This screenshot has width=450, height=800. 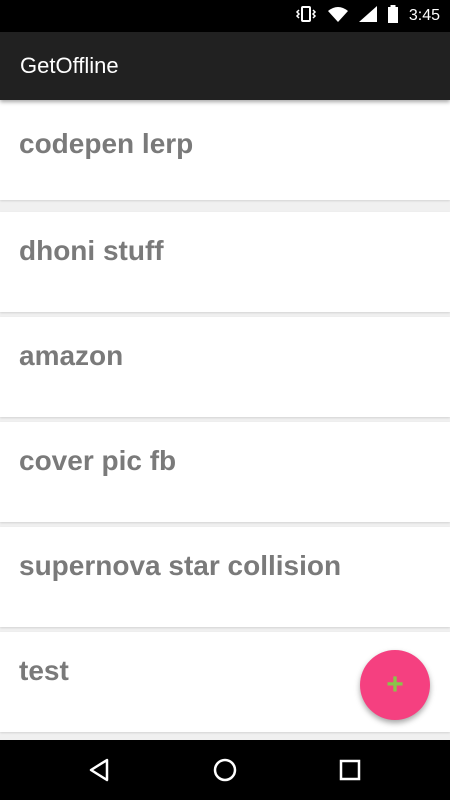 What do you see at coordinates (225, 262) in the screenshot?
I see `list-item: dhoni stuff` at bounding box center [225, 262].